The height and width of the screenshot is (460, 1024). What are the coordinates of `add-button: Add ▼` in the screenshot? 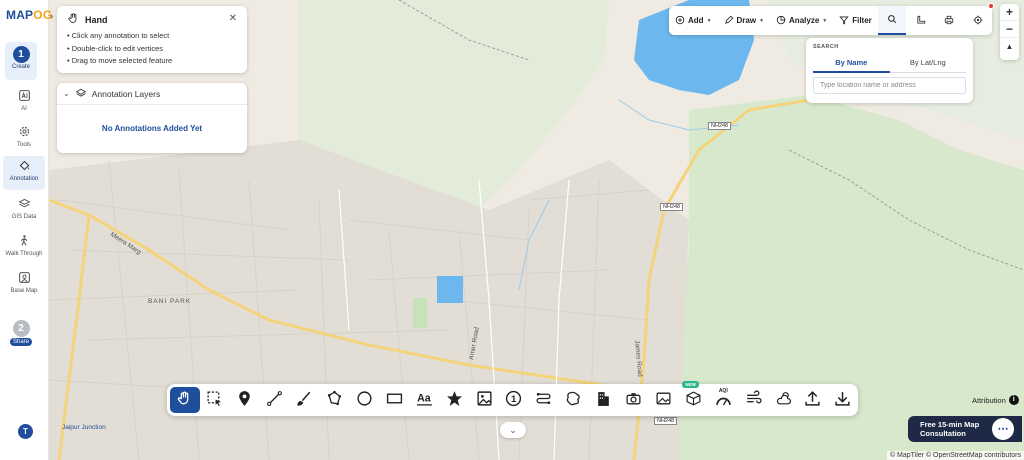 It's located at (693, 20).